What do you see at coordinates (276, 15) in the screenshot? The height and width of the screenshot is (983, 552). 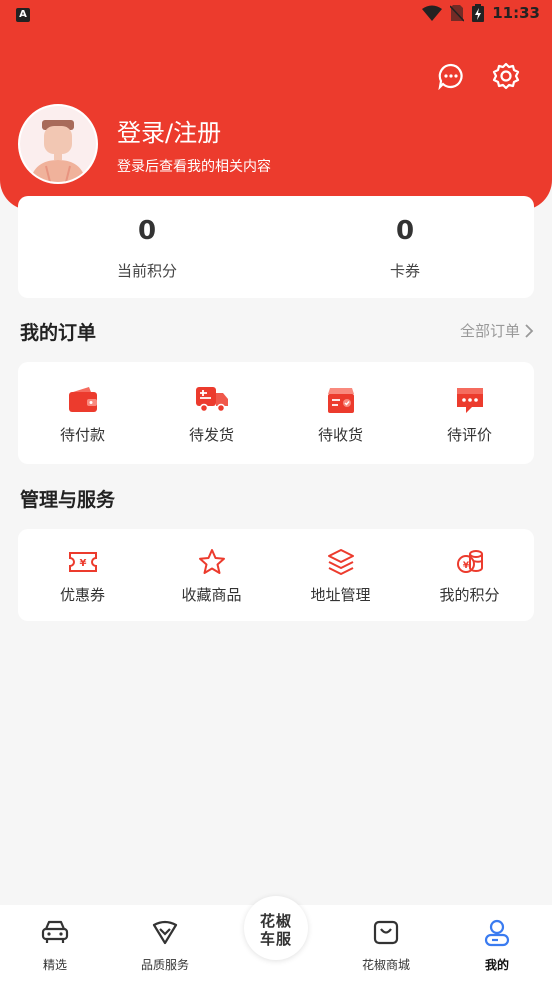 I see `status-bar: A 11:33` at bounding box center [276, 15].